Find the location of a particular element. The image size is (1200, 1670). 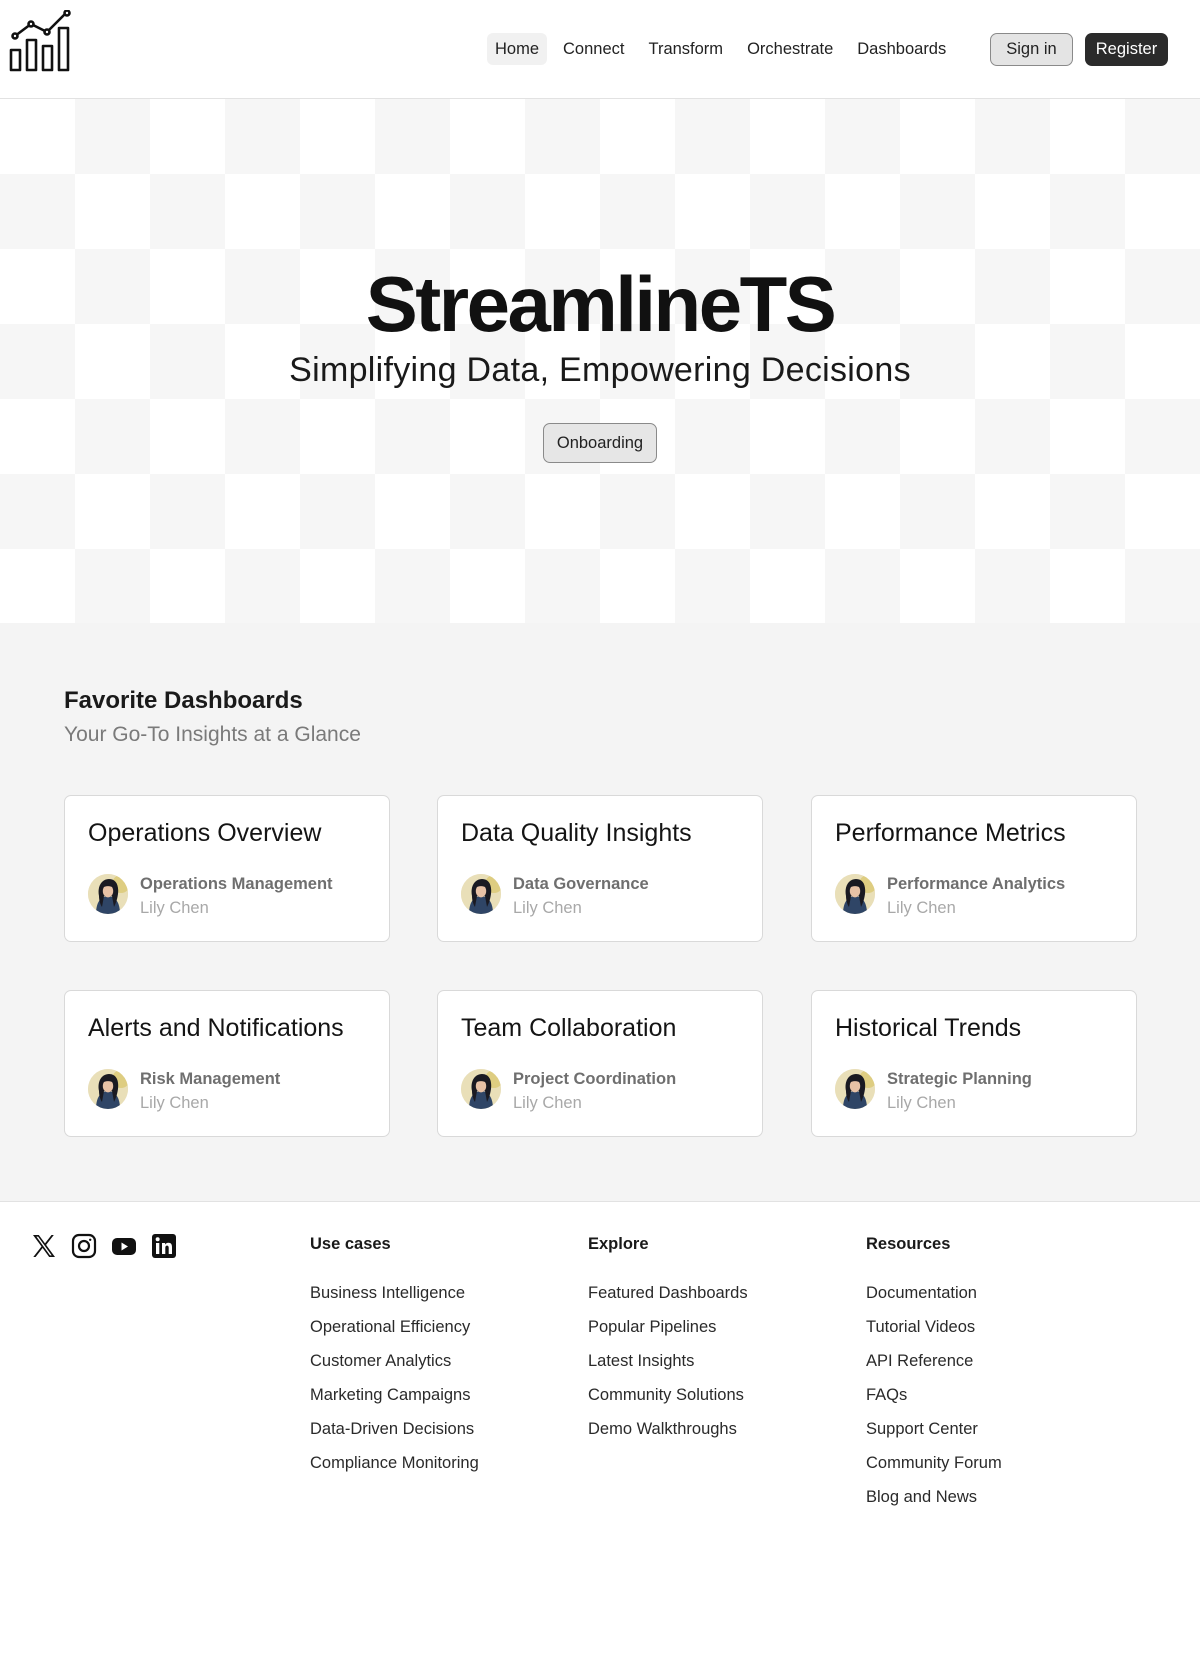

nav-connect: Connect is located at coordinates (593, 49).